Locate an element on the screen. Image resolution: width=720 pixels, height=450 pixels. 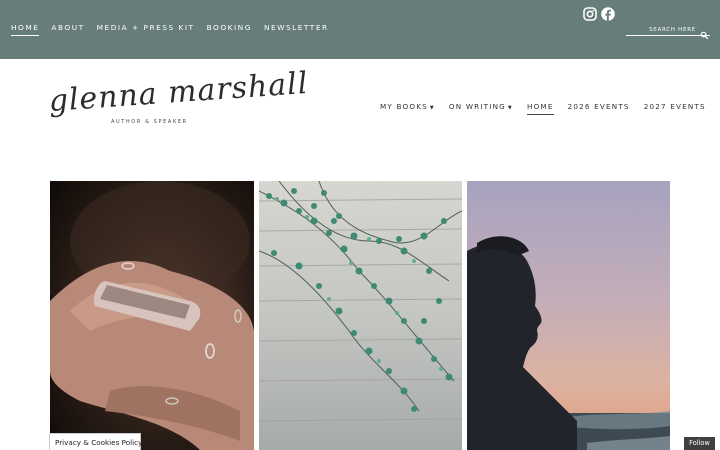
top-nav-media-press-kit: MEDIA + PRESS KIT is located at coordinates (146, 29).